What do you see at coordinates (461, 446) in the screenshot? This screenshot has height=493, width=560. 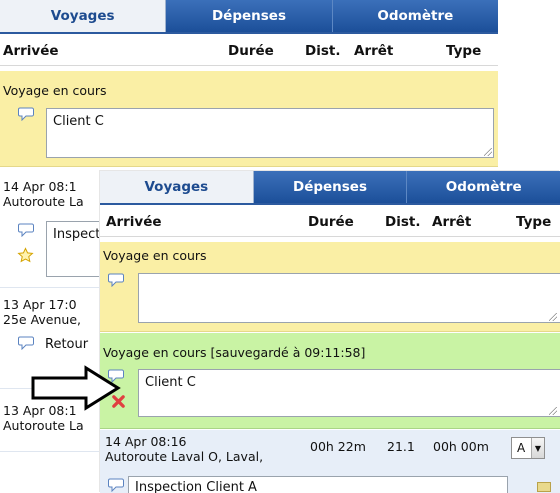 I see `trip-stop: 00h 00m` at bounding box center [461, 446].